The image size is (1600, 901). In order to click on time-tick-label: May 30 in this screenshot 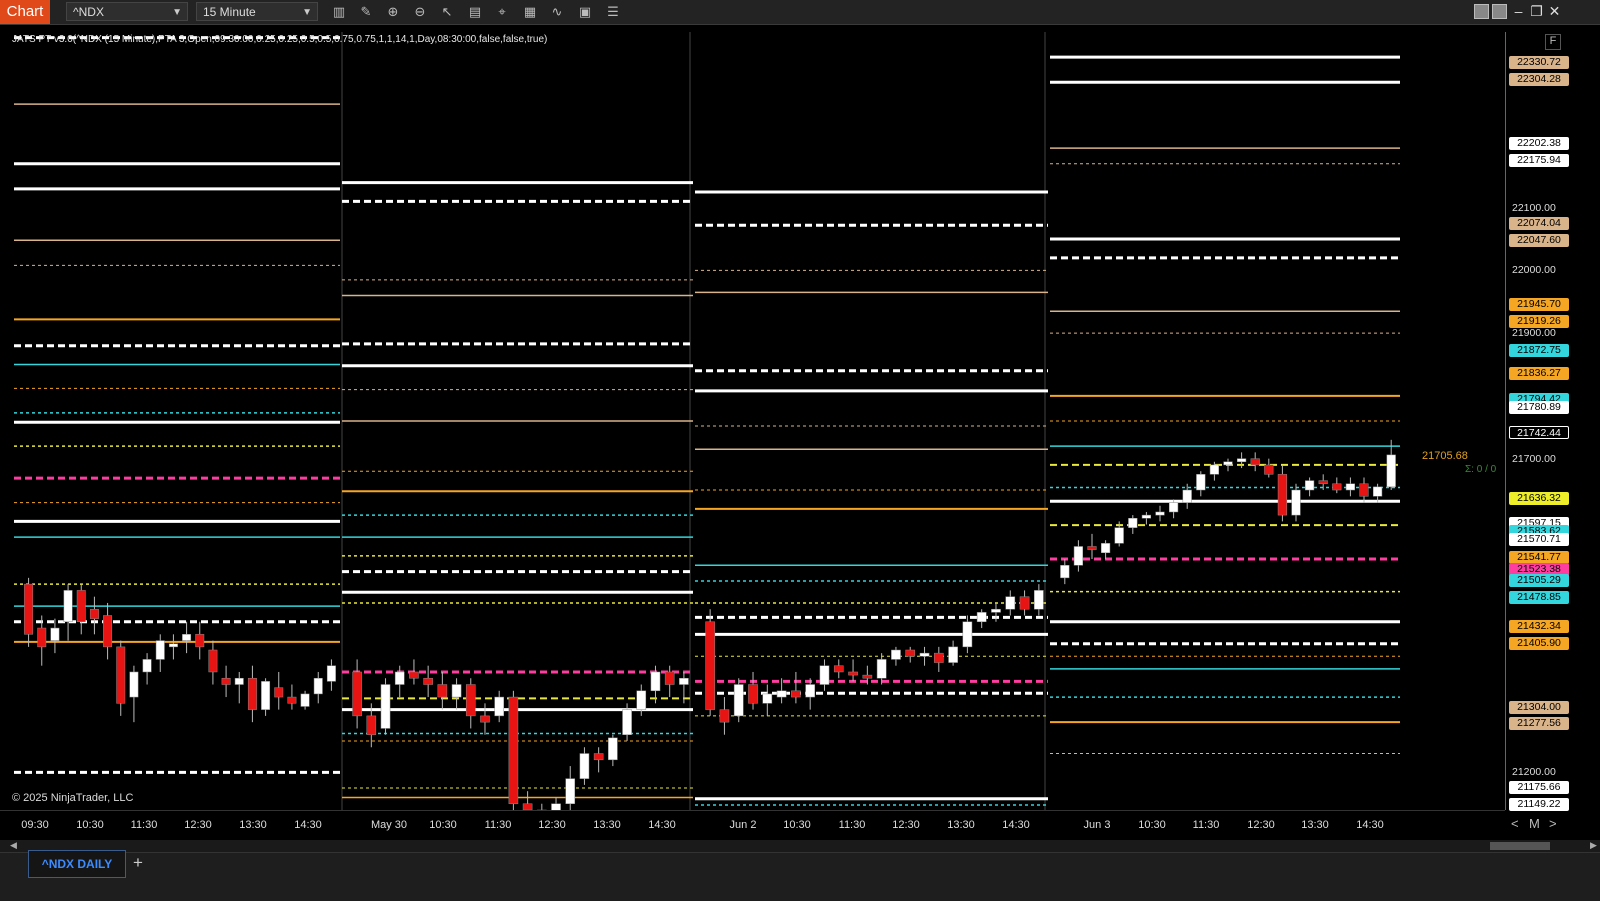, I will do `click(389, 825)`.